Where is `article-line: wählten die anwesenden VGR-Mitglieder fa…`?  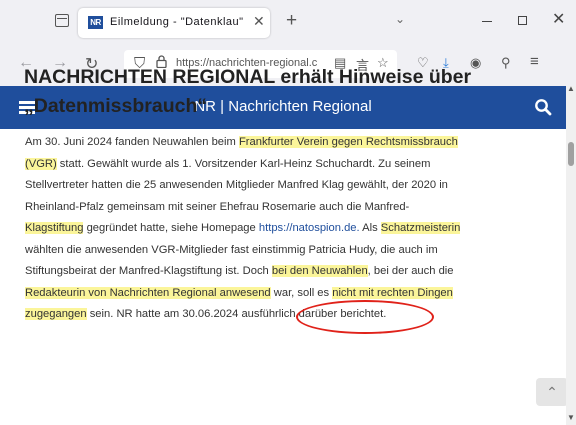
article-line: wählten die anwesenden VGR-Mitglieder fa… is located at coordinates (285, 251).